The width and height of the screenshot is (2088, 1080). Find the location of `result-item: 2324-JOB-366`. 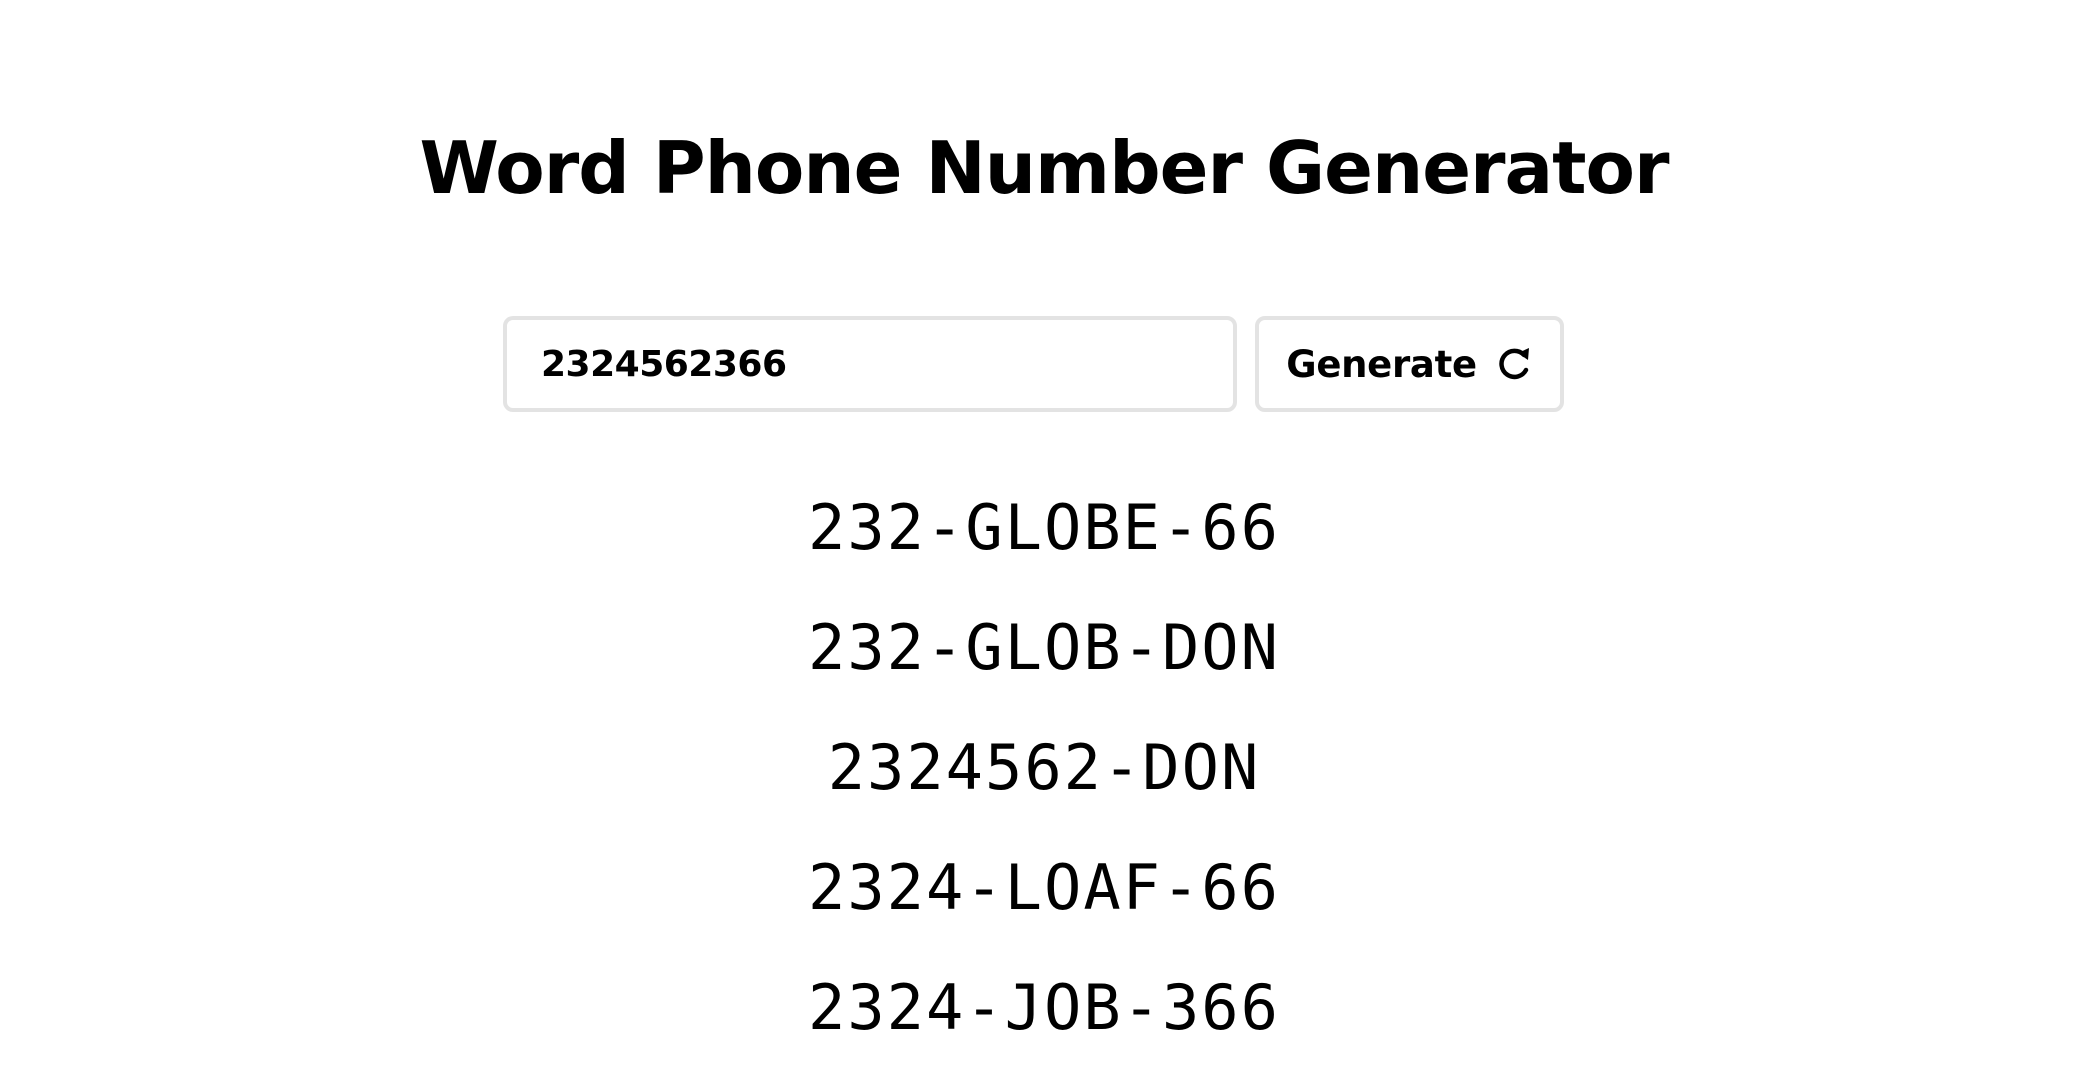

result-item: 2324-JOB-366 is located at coordinates (1044, 1007).